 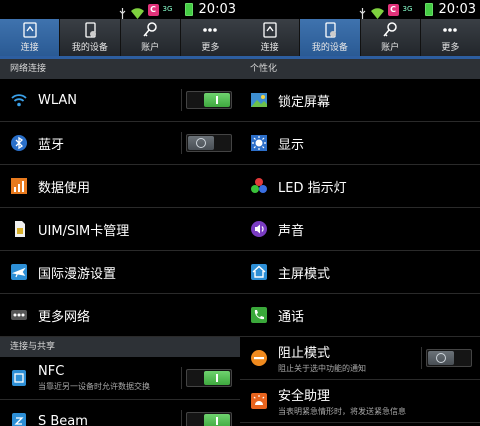 I want to click on setting-title: 更多网络, so click(x=64, y=317).